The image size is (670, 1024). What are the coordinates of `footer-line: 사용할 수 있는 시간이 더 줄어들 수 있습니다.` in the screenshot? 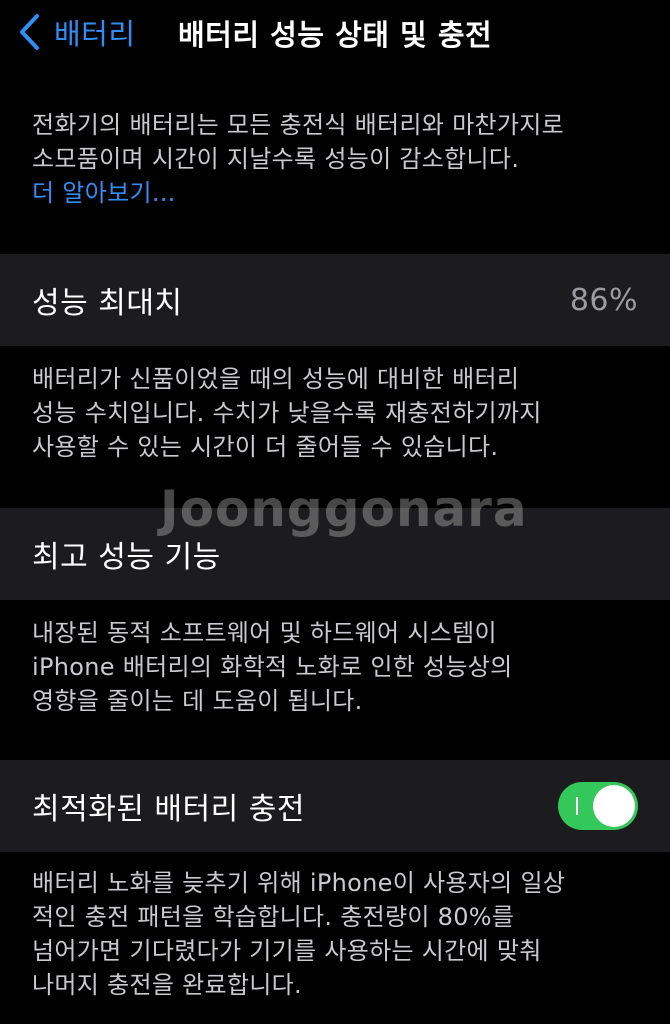 It's located at (265, 447).